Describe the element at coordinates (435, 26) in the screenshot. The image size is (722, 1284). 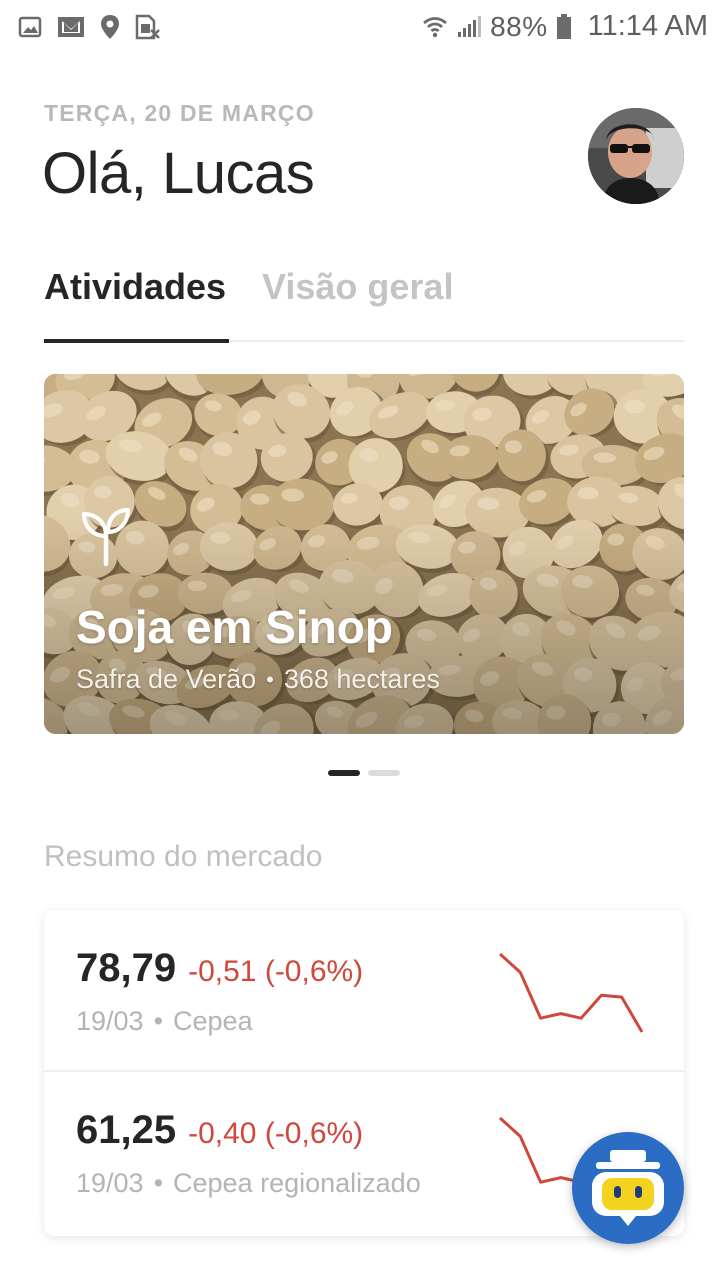
I see `wifi-icon` at that location.